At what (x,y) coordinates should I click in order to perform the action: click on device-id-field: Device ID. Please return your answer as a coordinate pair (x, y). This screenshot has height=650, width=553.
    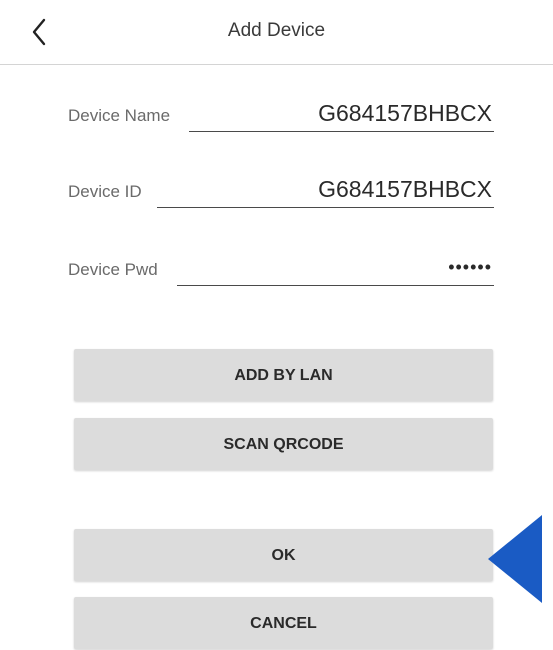
    Looking at the image, I should click on (281, 188).